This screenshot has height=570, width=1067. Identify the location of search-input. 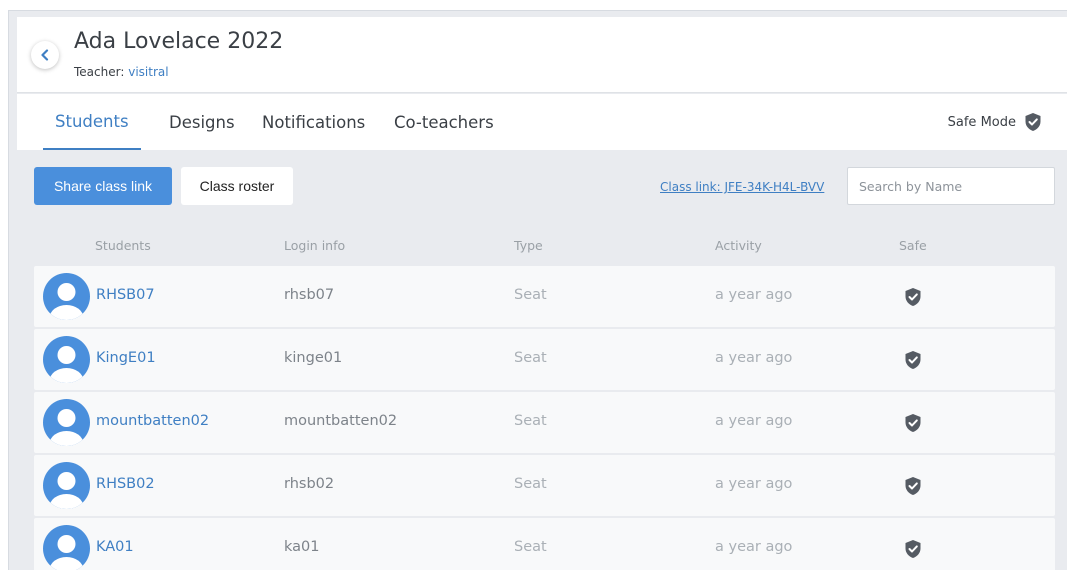
(951, 186).